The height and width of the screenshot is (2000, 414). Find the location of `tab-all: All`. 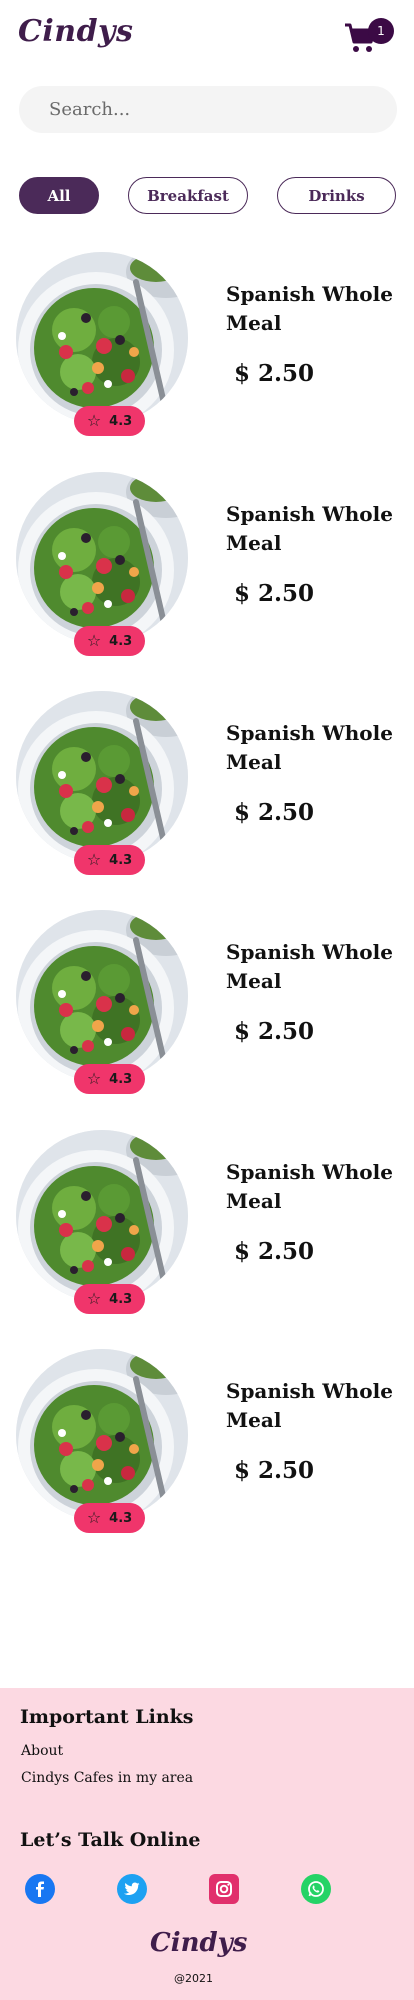

tab-all: All is located at coordinates (59, 195).